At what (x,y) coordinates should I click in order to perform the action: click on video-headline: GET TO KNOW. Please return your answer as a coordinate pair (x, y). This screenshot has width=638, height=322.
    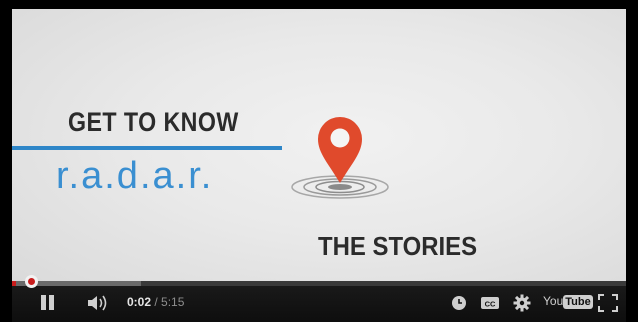
    Looking at the image, I should click on (153, 122).